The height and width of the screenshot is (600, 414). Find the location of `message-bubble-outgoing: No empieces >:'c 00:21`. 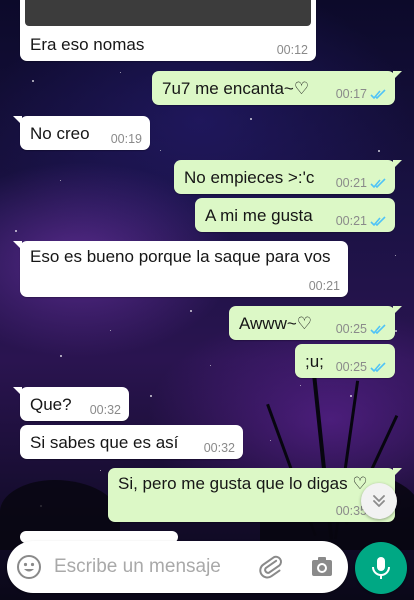

message-bubble-outgoing: No empieces >:'c 00:21 is located at coordinates (288, 177).